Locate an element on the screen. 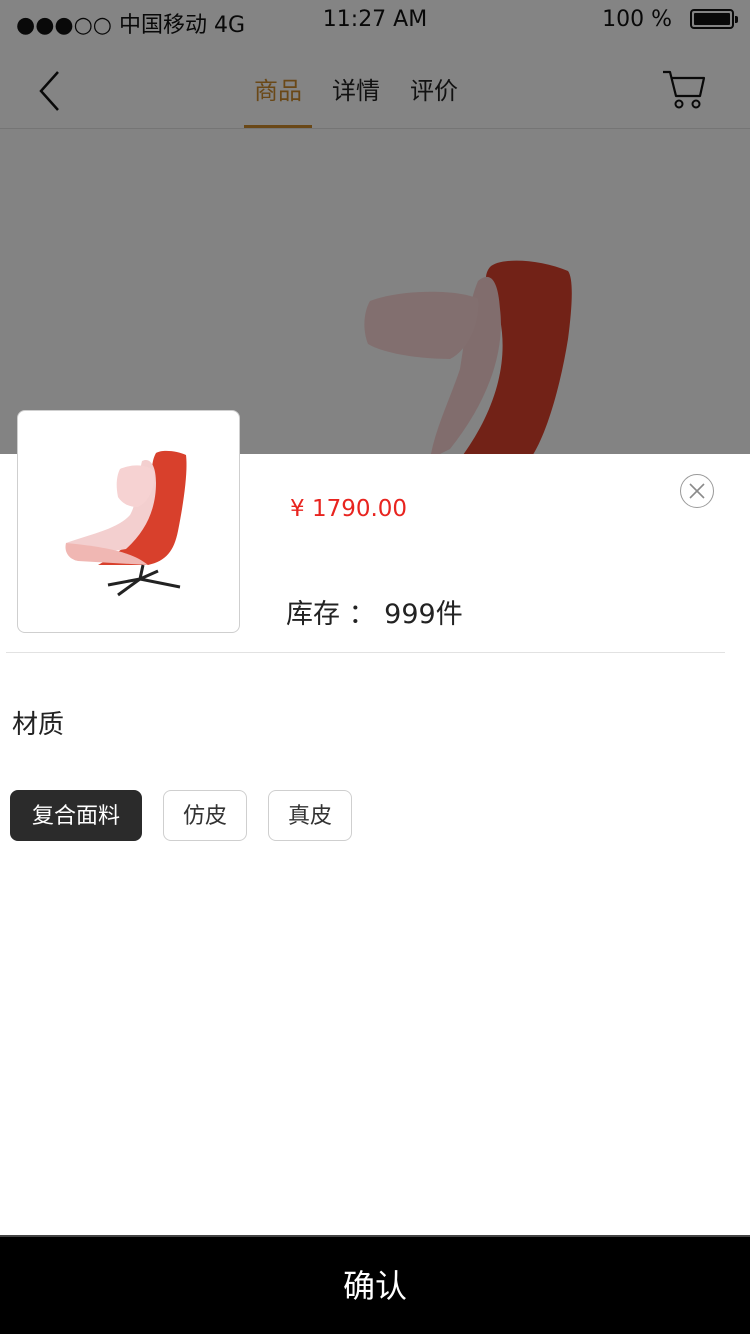 This screenshot has width=750, height=1336. close-button is located at coordinates (697, 491).